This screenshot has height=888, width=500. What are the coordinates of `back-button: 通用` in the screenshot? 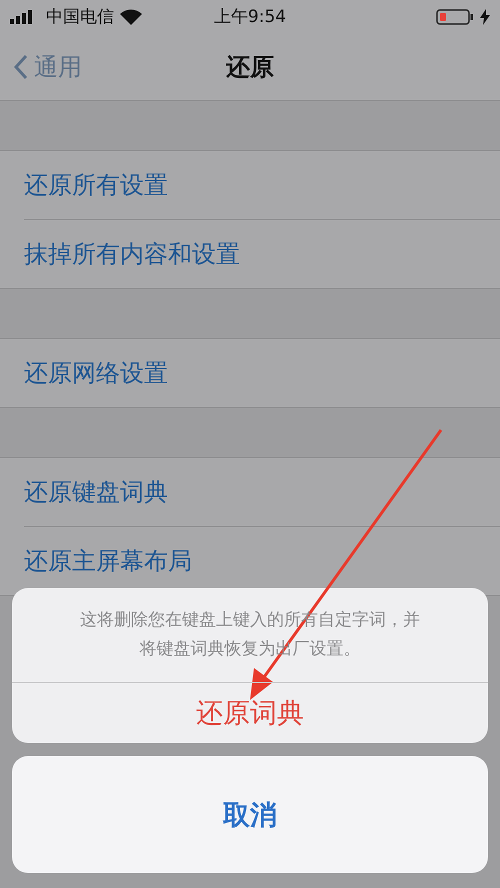 It's located at (41, 66).